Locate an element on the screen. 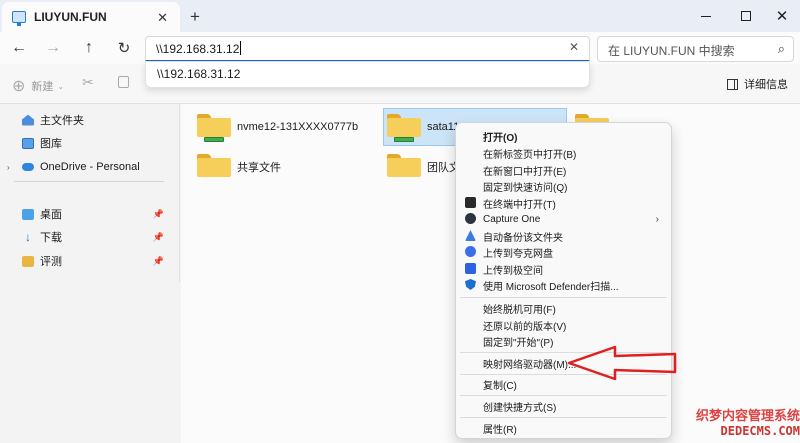  sidebar-item-label: 图库 is located at coordinates (51, 144).